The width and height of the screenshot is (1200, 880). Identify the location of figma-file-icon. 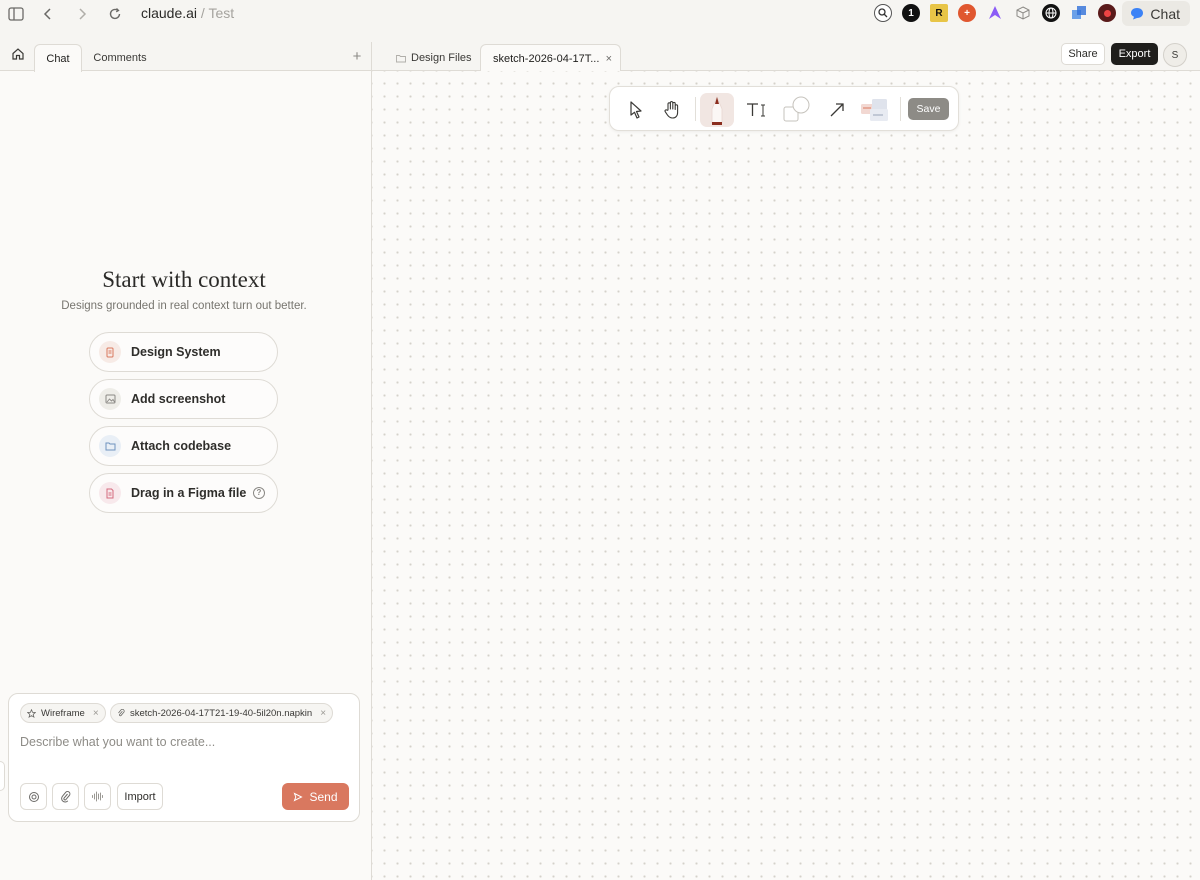
(110, 493).